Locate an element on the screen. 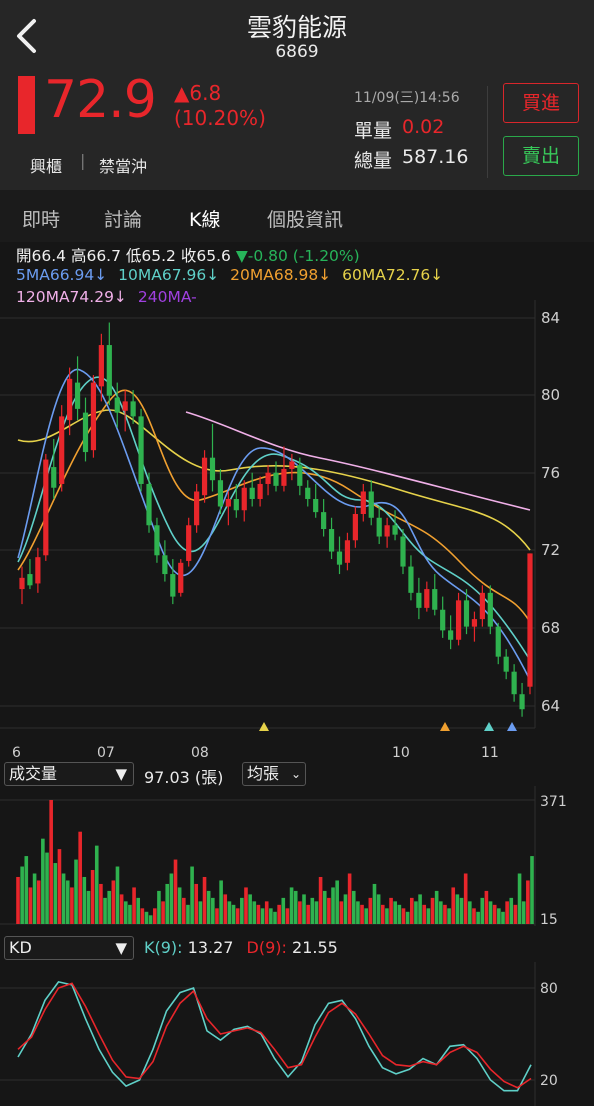 Image resolution: width=594 pixels, height=1106 pixels. event-markers is located at coordinates (388, 726).